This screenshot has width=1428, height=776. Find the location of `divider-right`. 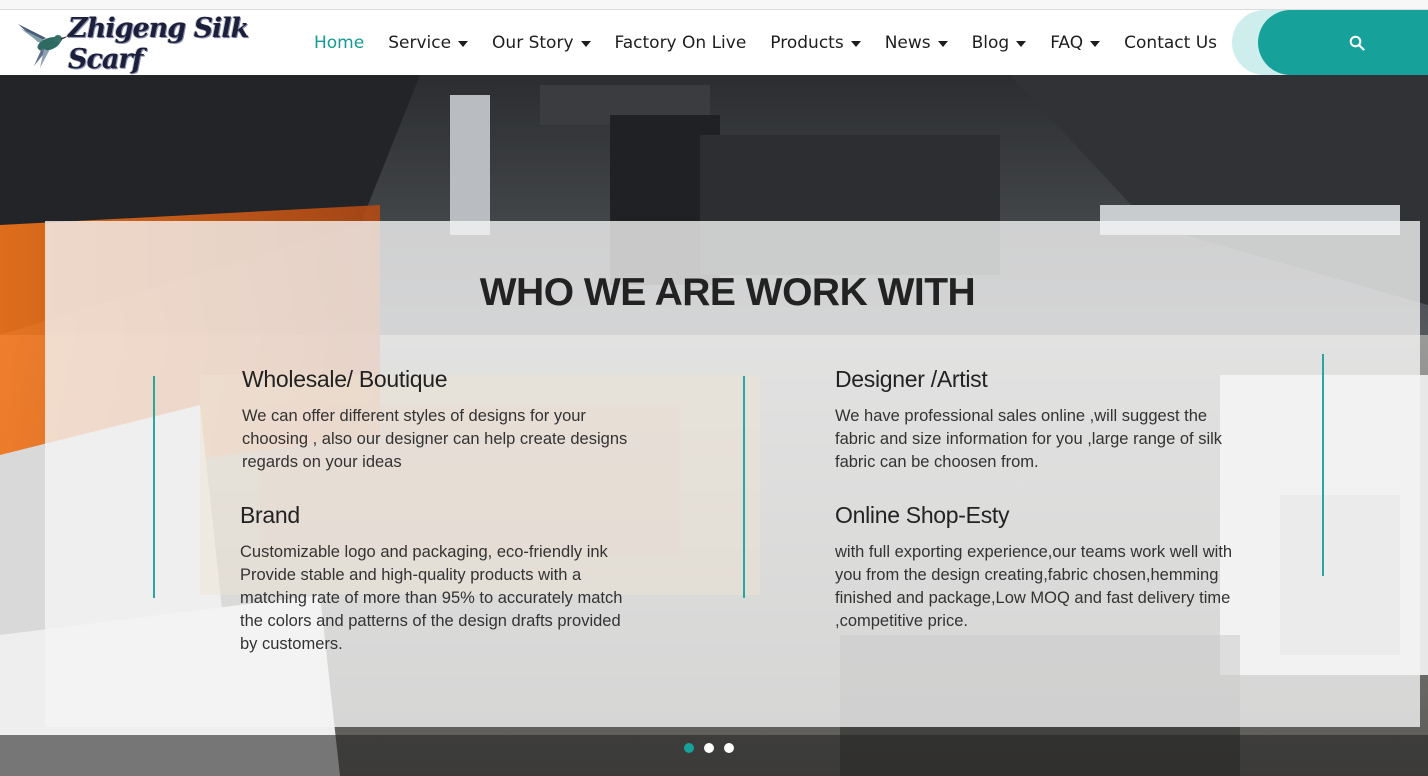

divider-right is located at coordinates (1323, 465).